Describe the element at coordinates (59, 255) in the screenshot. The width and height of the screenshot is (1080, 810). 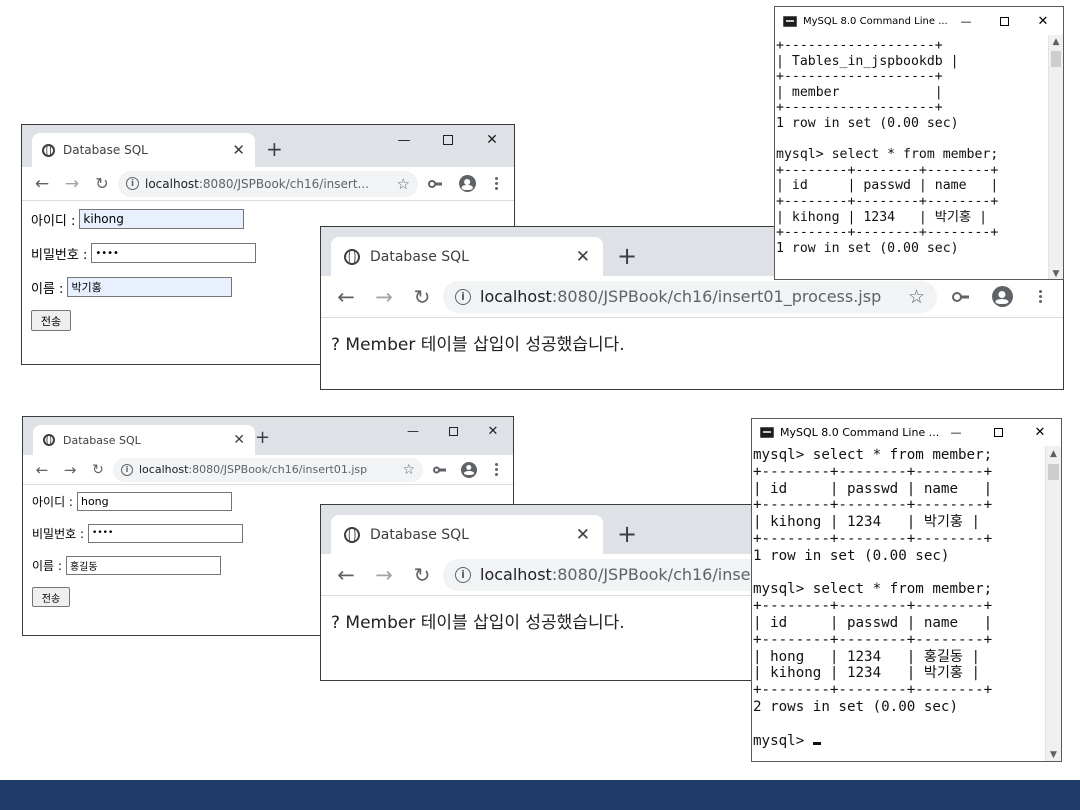
I see `password-label: 비밀번호 :` at that location.